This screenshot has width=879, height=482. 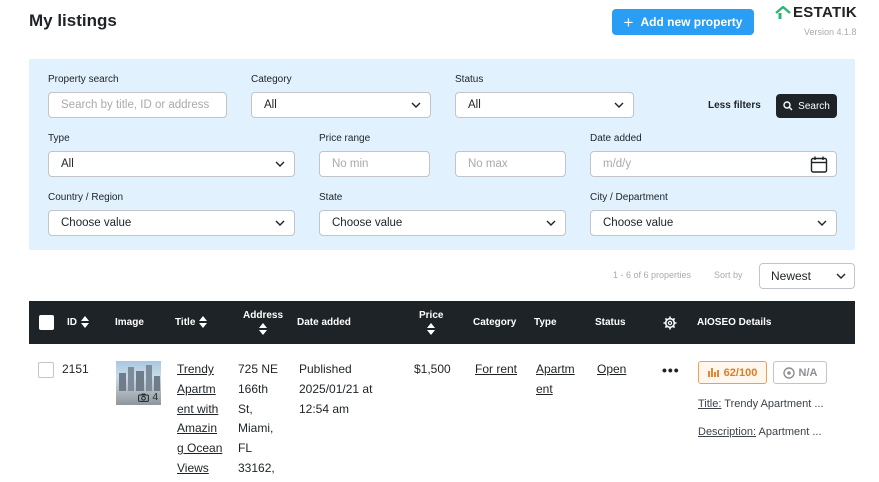 I want to click on column-price-label: Price, so click(x=431, y=315).